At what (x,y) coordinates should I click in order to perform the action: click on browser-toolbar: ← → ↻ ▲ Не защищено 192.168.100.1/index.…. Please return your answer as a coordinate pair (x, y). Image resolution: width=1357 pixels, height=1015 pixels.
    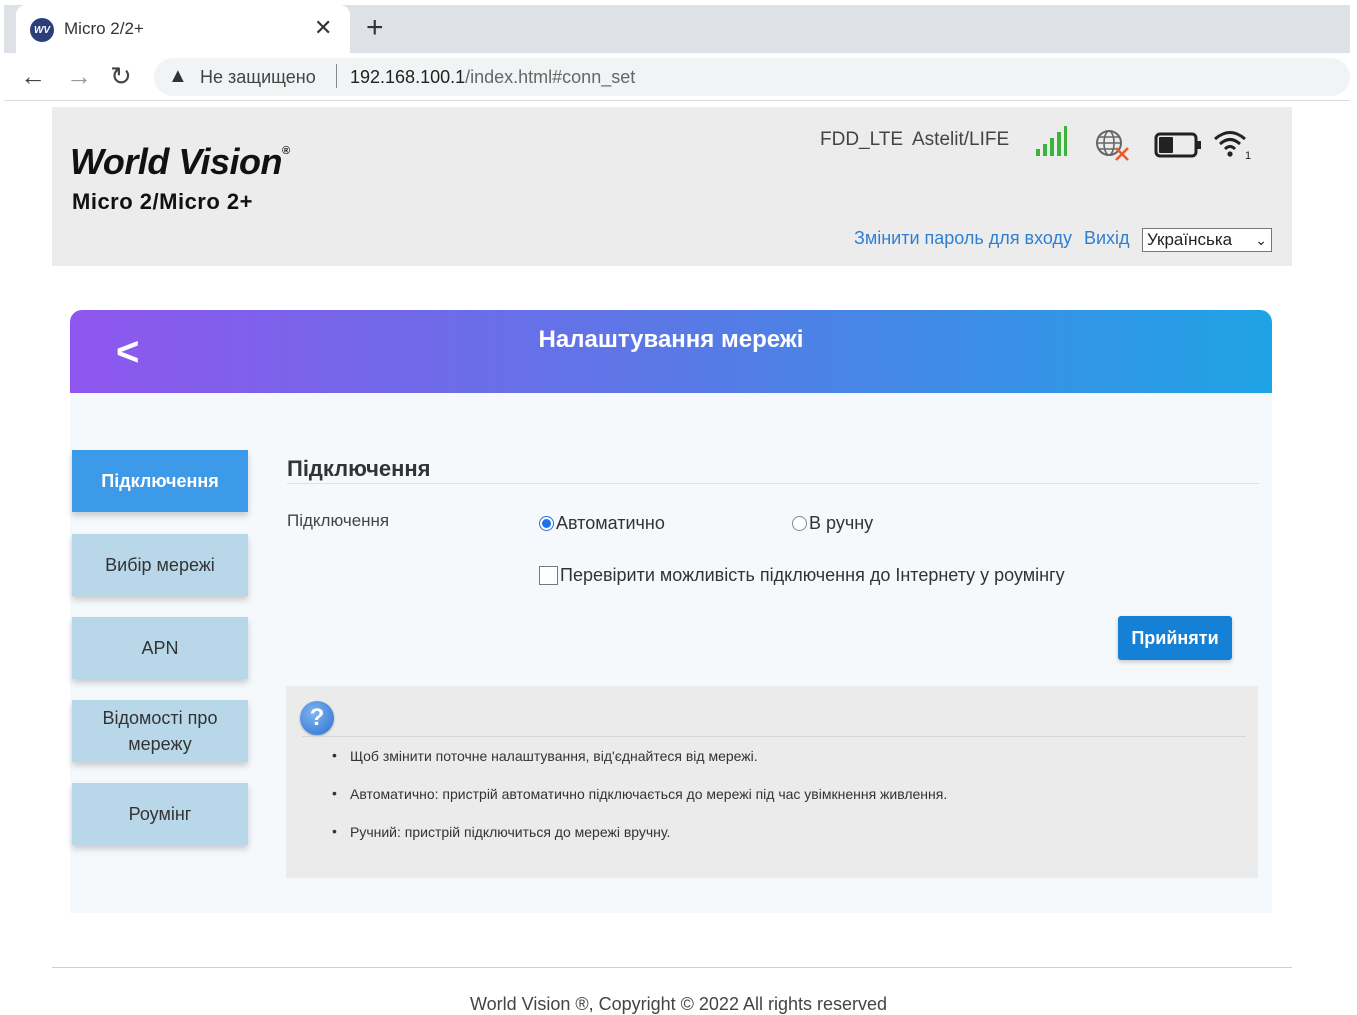
    Looking at the image, I should click on (677, 77).